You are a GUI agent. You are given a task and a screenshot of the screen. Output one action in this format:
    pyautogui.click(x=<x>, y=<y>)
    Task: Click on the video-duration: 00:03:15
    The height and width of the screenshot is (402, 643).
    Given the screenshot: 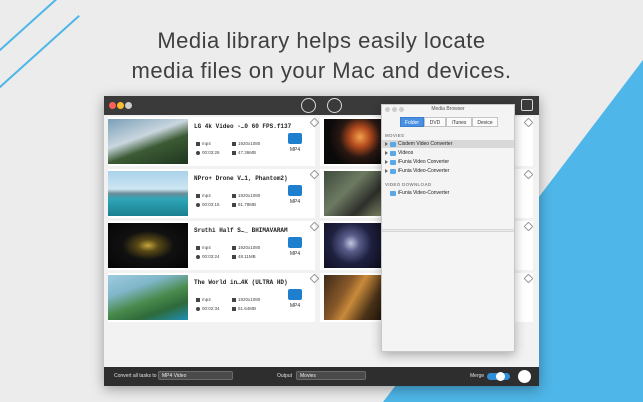 What is the action you would take?
    pyautogui.click(x=208, y=204)
    